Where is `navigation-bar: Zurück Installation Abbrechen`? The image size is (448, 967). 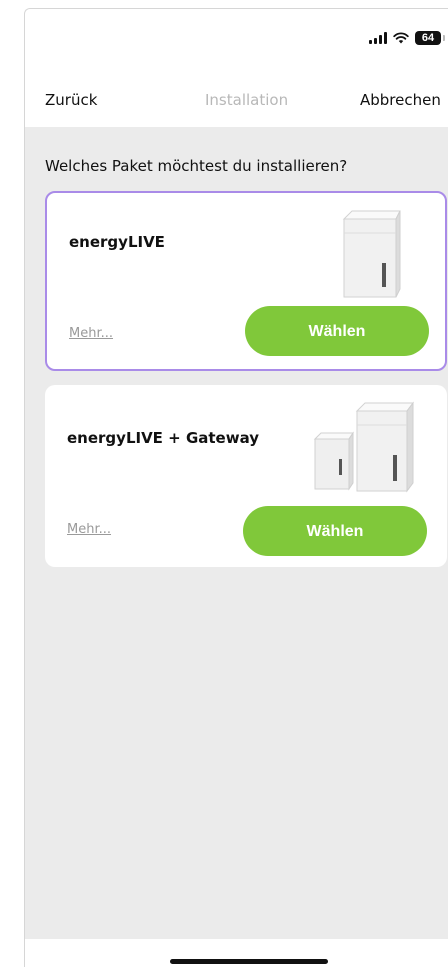 navigation-bar: Zurück Installation Abbrechen is located at coordinates (236, 103).